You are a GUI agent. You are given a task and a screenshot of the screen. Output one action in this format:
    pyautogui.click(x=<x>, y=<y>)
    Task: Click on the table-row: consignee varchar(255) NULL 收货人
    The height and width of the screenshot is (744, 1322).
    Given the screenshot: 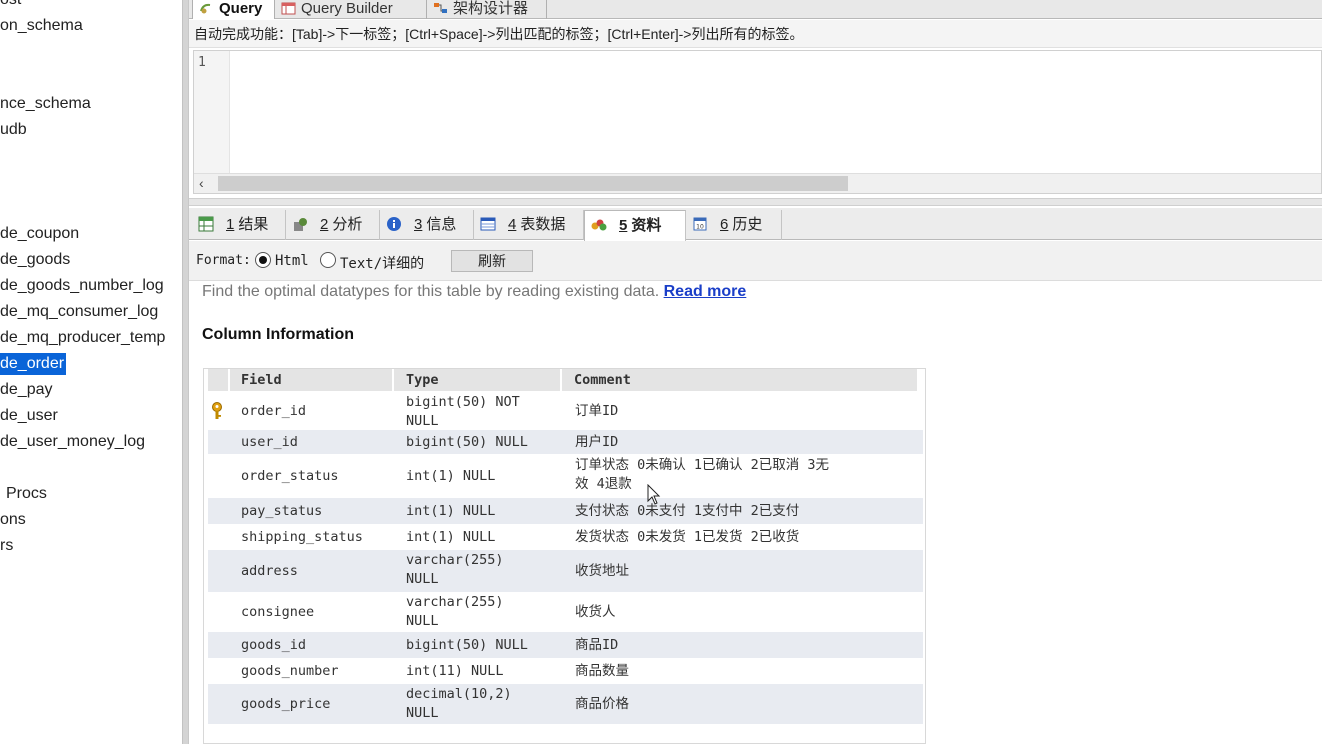 What is the action you would take?
    pyautogui.click(x=565, y=612)
    